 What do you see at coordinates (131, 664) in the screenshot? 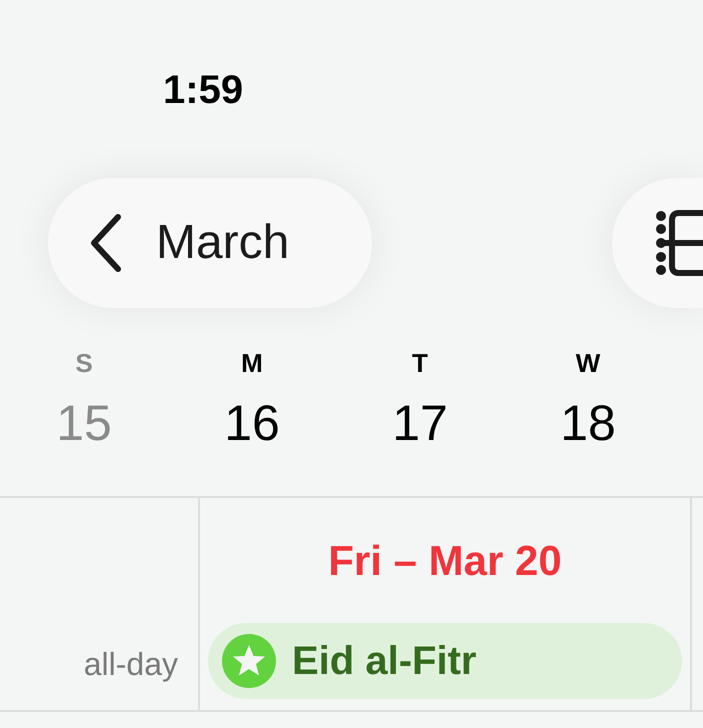
I see `all-day-label: all-day` at bounding box center [131, 664].